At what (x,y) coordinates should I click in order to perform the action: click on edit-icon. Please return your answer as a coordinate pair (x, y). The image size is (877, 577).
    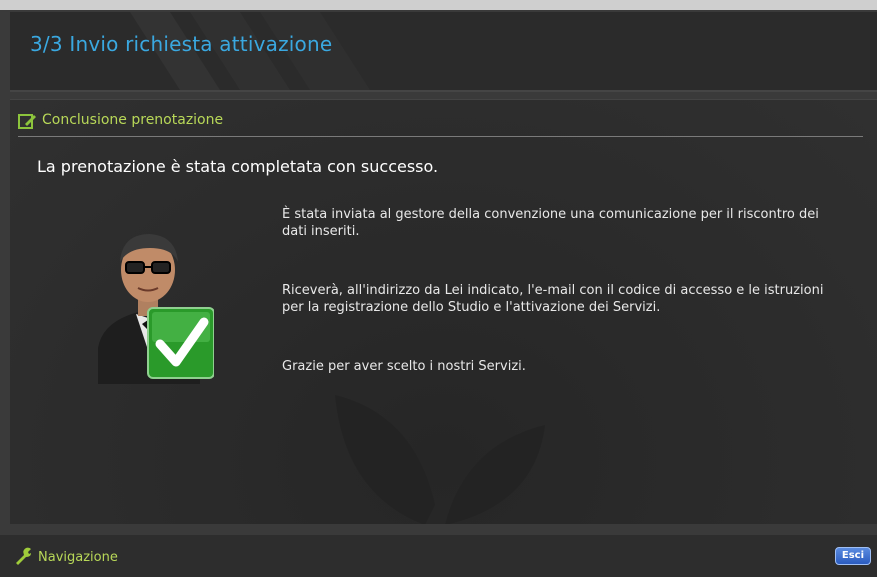
    Looking at the image, I should click on (27, 121).